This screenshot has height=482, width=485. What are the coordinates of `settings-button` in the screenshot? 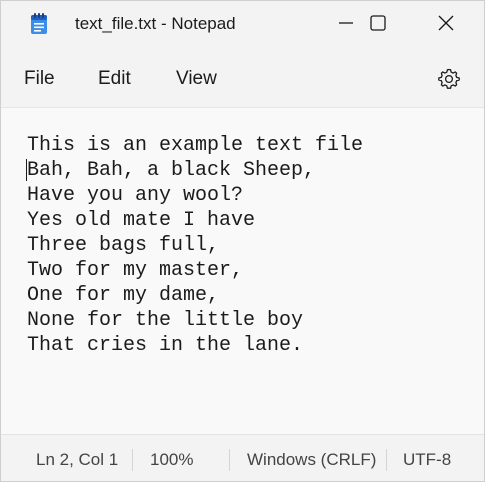 It's located at (449, 79).